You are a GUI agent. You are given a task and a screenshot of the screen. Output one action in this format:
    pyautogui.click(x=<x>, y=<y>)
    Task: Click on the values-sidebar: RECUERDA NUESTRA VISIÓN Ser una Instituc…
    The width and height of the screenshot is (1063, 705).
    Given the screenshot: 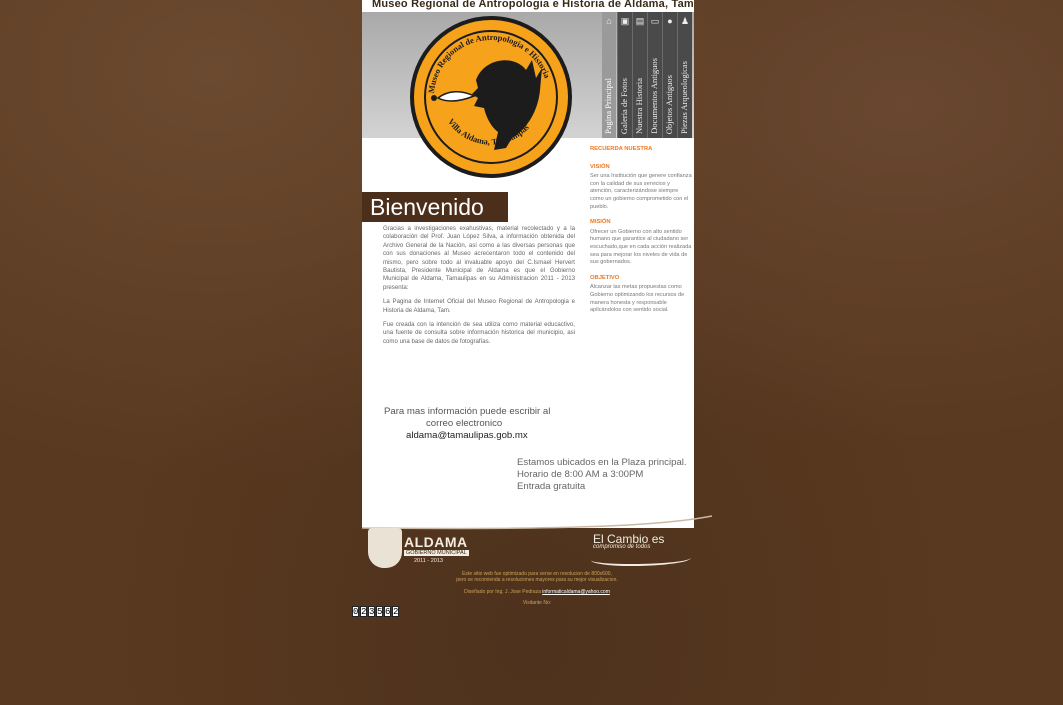 What is the action you would take?
    pyautogui.click(x=641, y=234)
    